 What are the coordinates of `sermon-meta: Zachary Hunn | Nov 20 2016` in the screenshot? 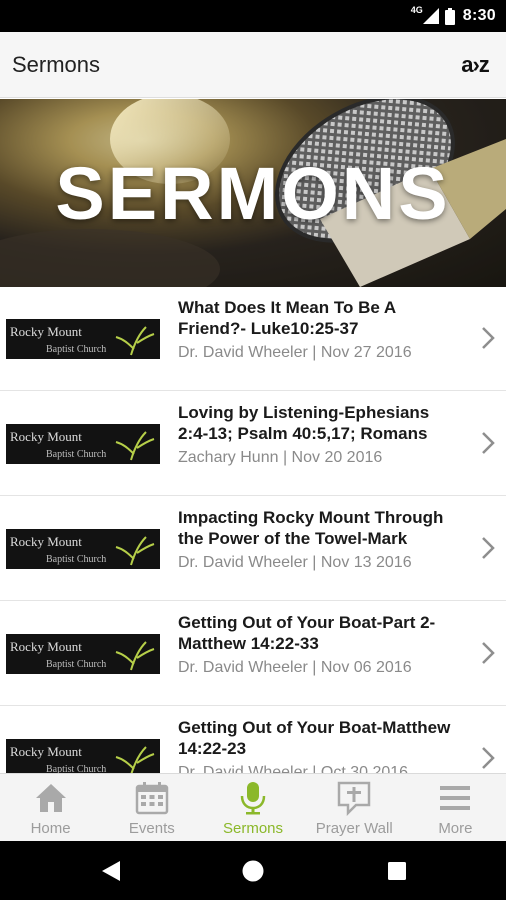 It's located at (280, 457).